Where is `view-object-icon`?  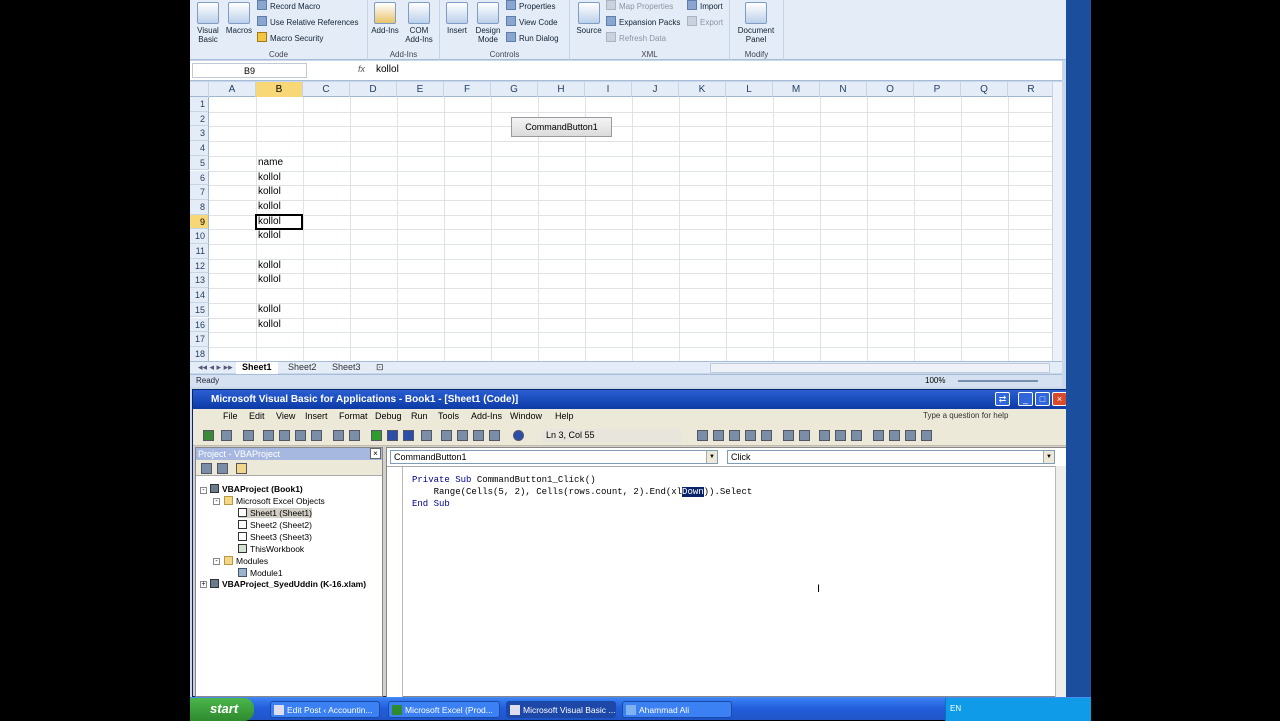 view-object-icon is located at coordinates (222, 468).